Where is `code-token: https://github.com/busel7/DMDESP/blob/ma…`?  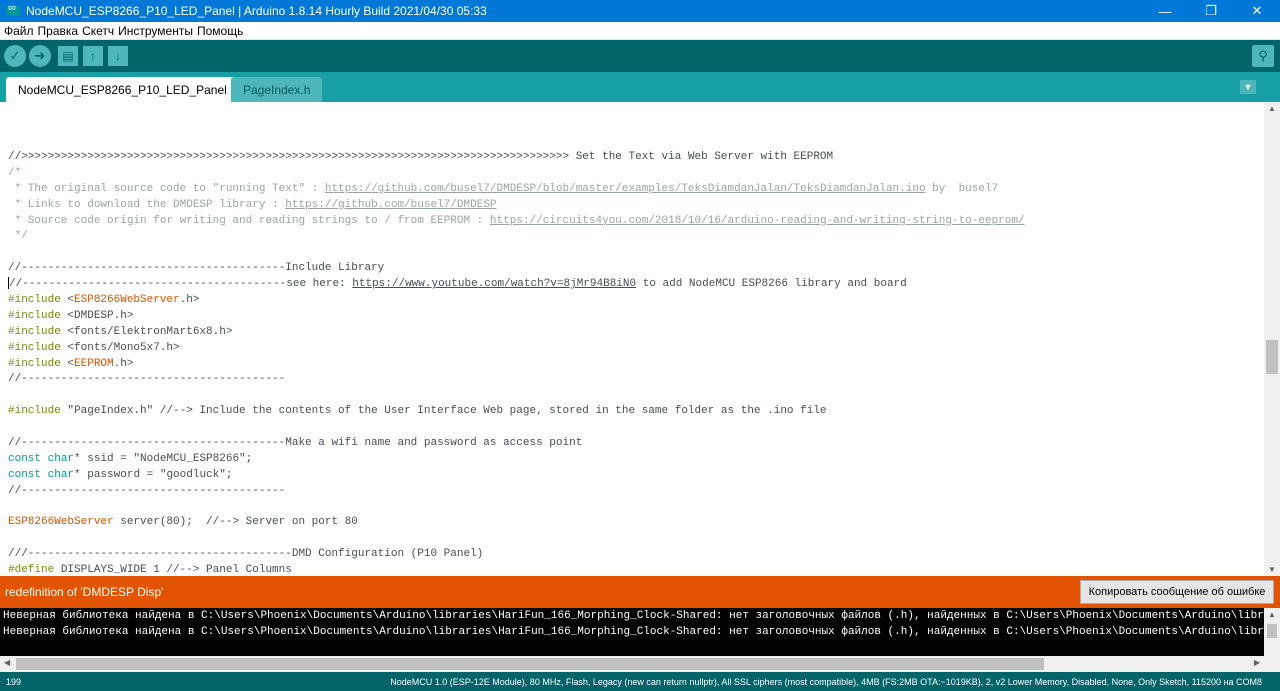 code-token: https://github.com/busel7/DMDESP/blob/ma… is located at coordinates (625, 189).